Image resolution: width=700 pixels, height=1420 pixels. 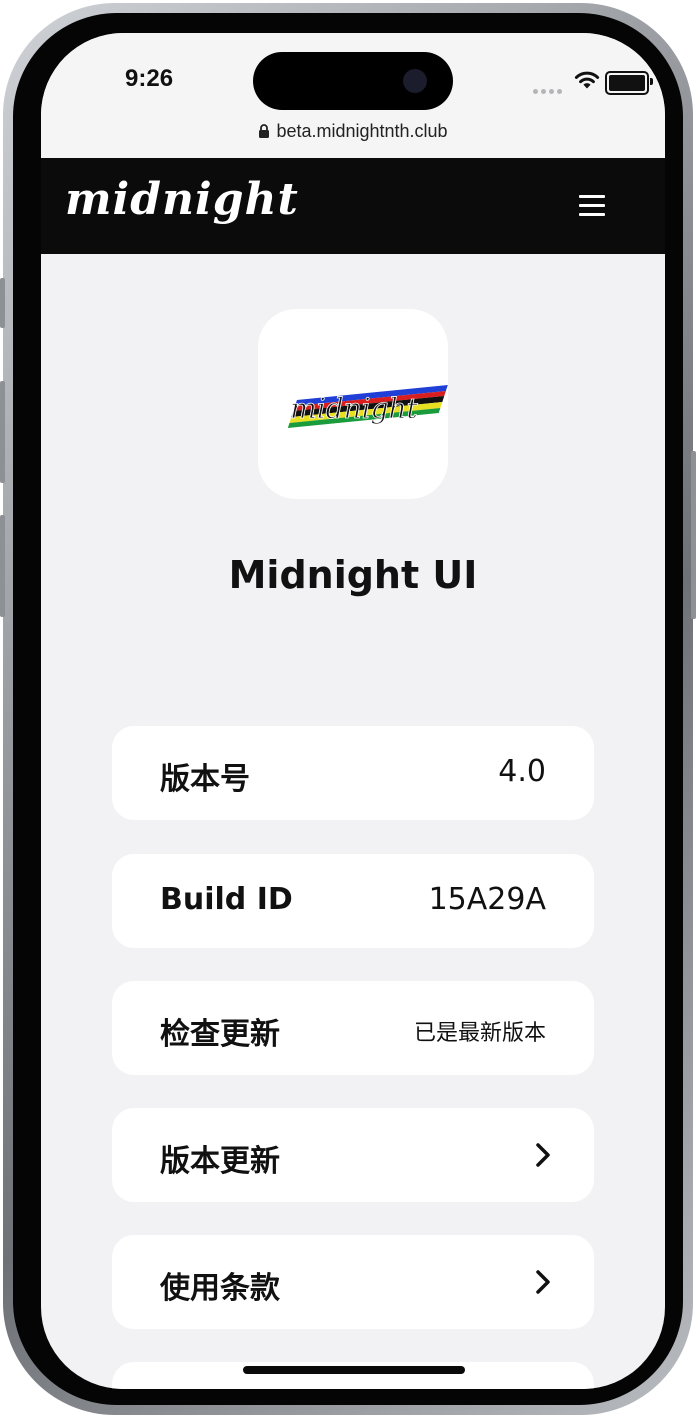 I want to click on volume-up-button, so click(x=2, y=432).